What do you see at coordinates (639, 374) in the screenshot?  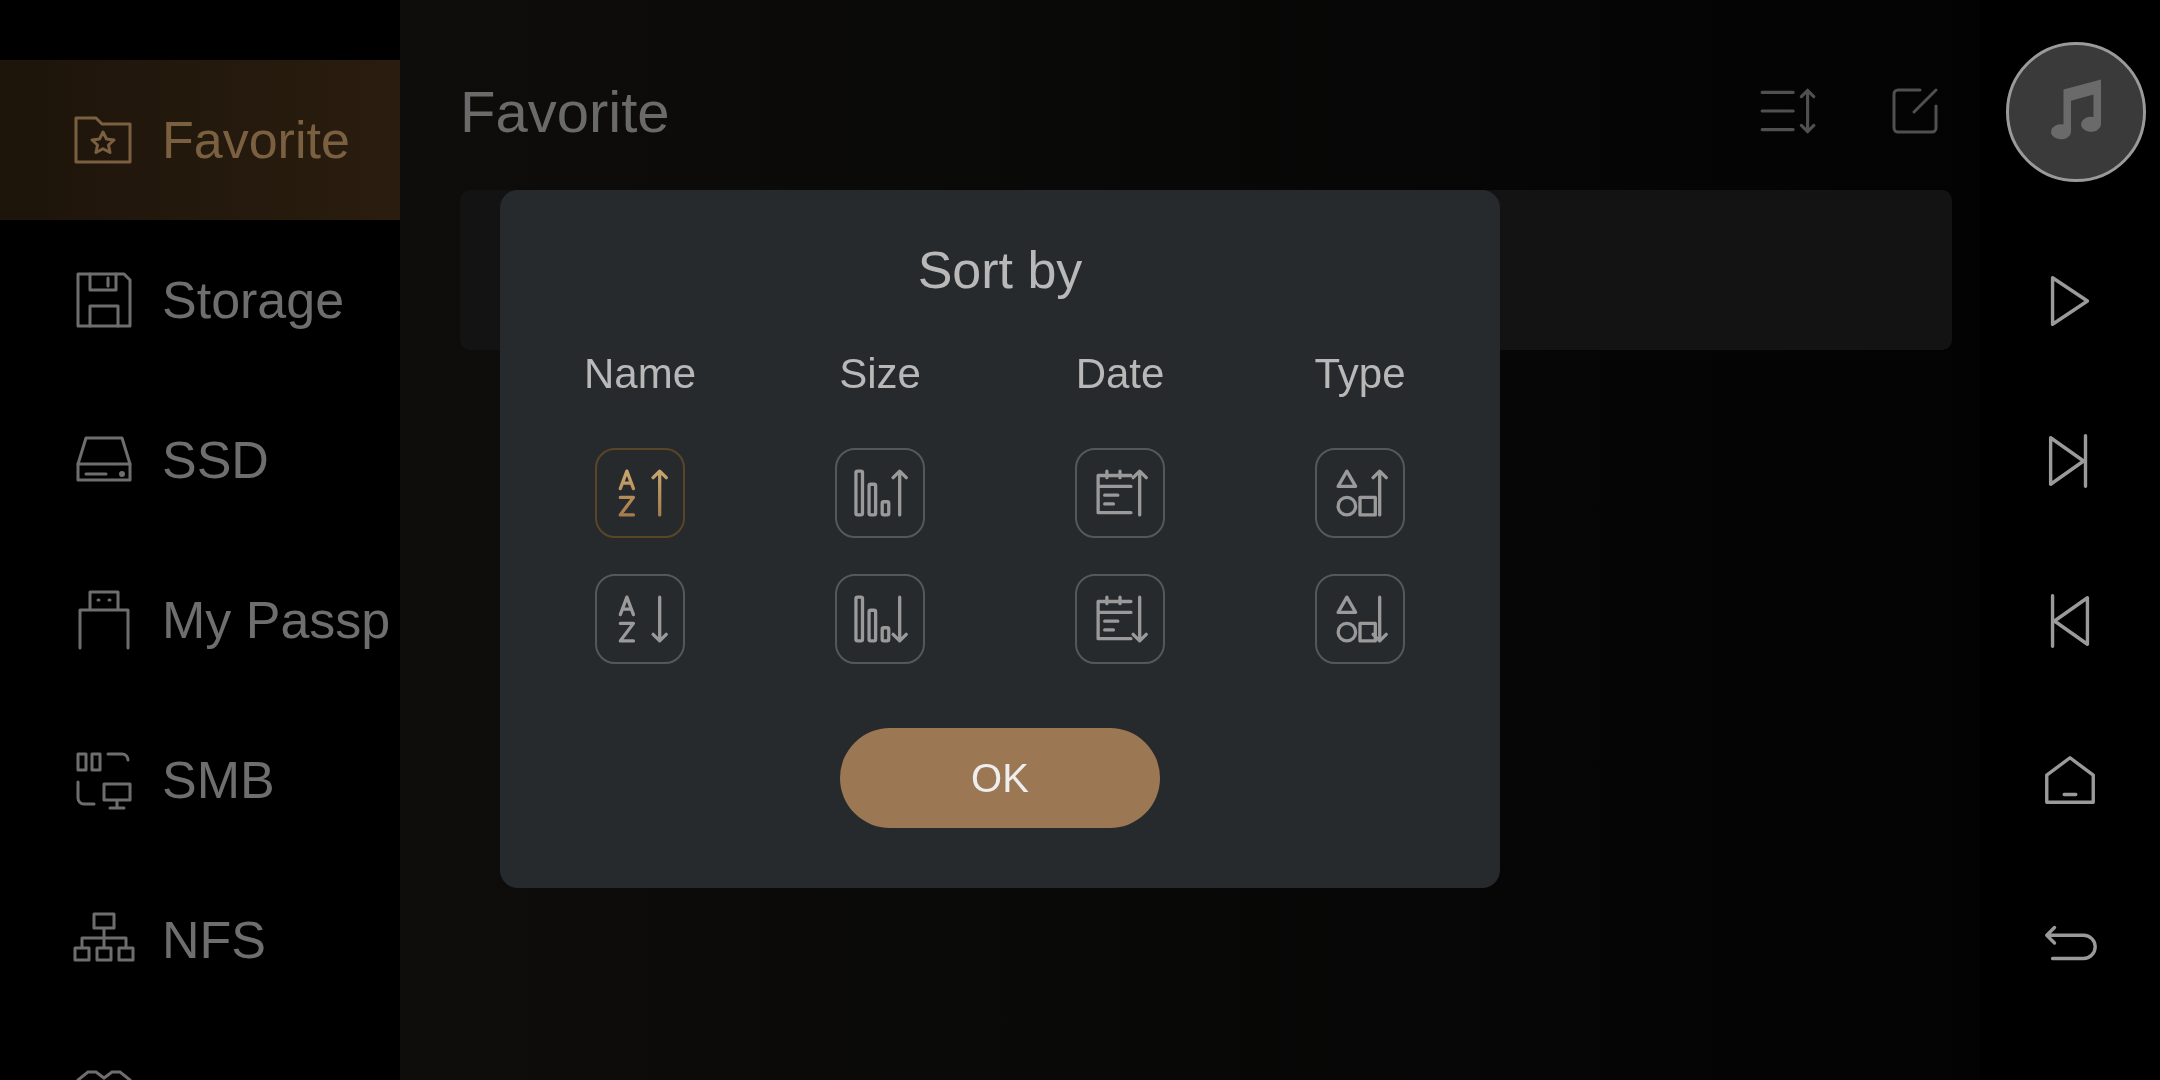 I see `column-label: Name` at bounding box center [639, 374].